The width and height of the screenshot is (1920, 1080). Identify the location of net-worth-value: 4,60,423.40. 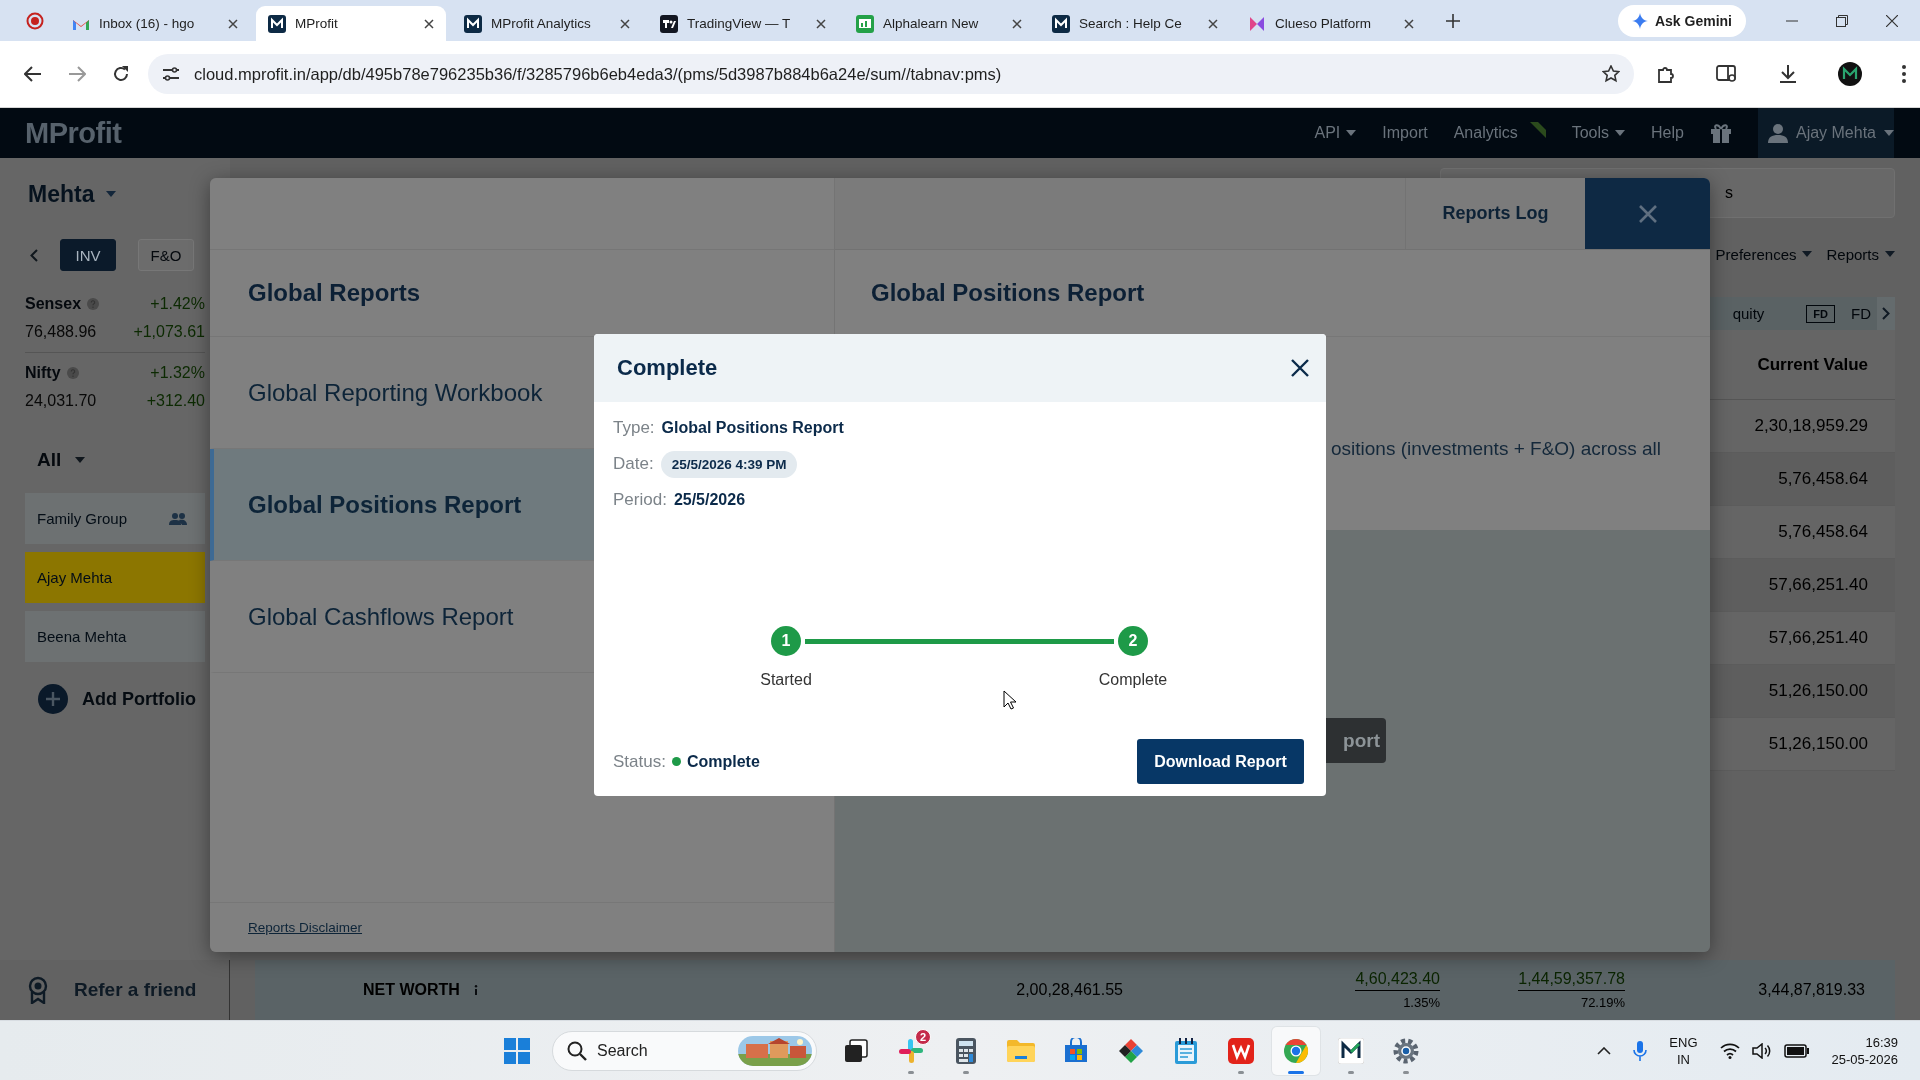
(1397, 980).